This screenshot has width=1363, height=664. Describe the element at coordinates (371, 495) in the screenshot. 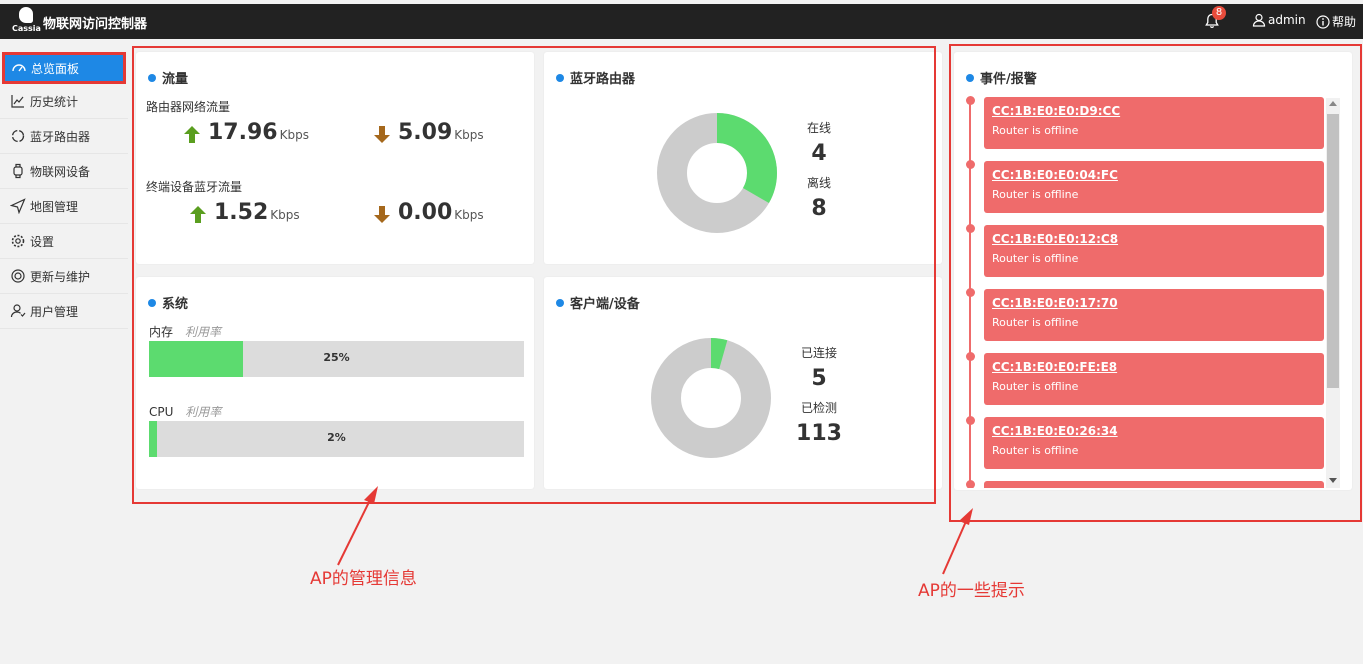

I see `arrowhead-left` at that location.